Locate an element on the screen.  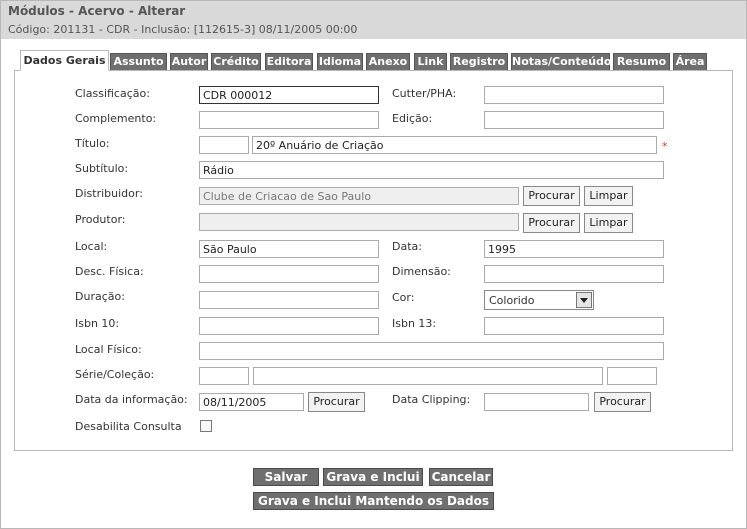
distribuidor-label: Distribuidor: is located at coordinates (109, 193).